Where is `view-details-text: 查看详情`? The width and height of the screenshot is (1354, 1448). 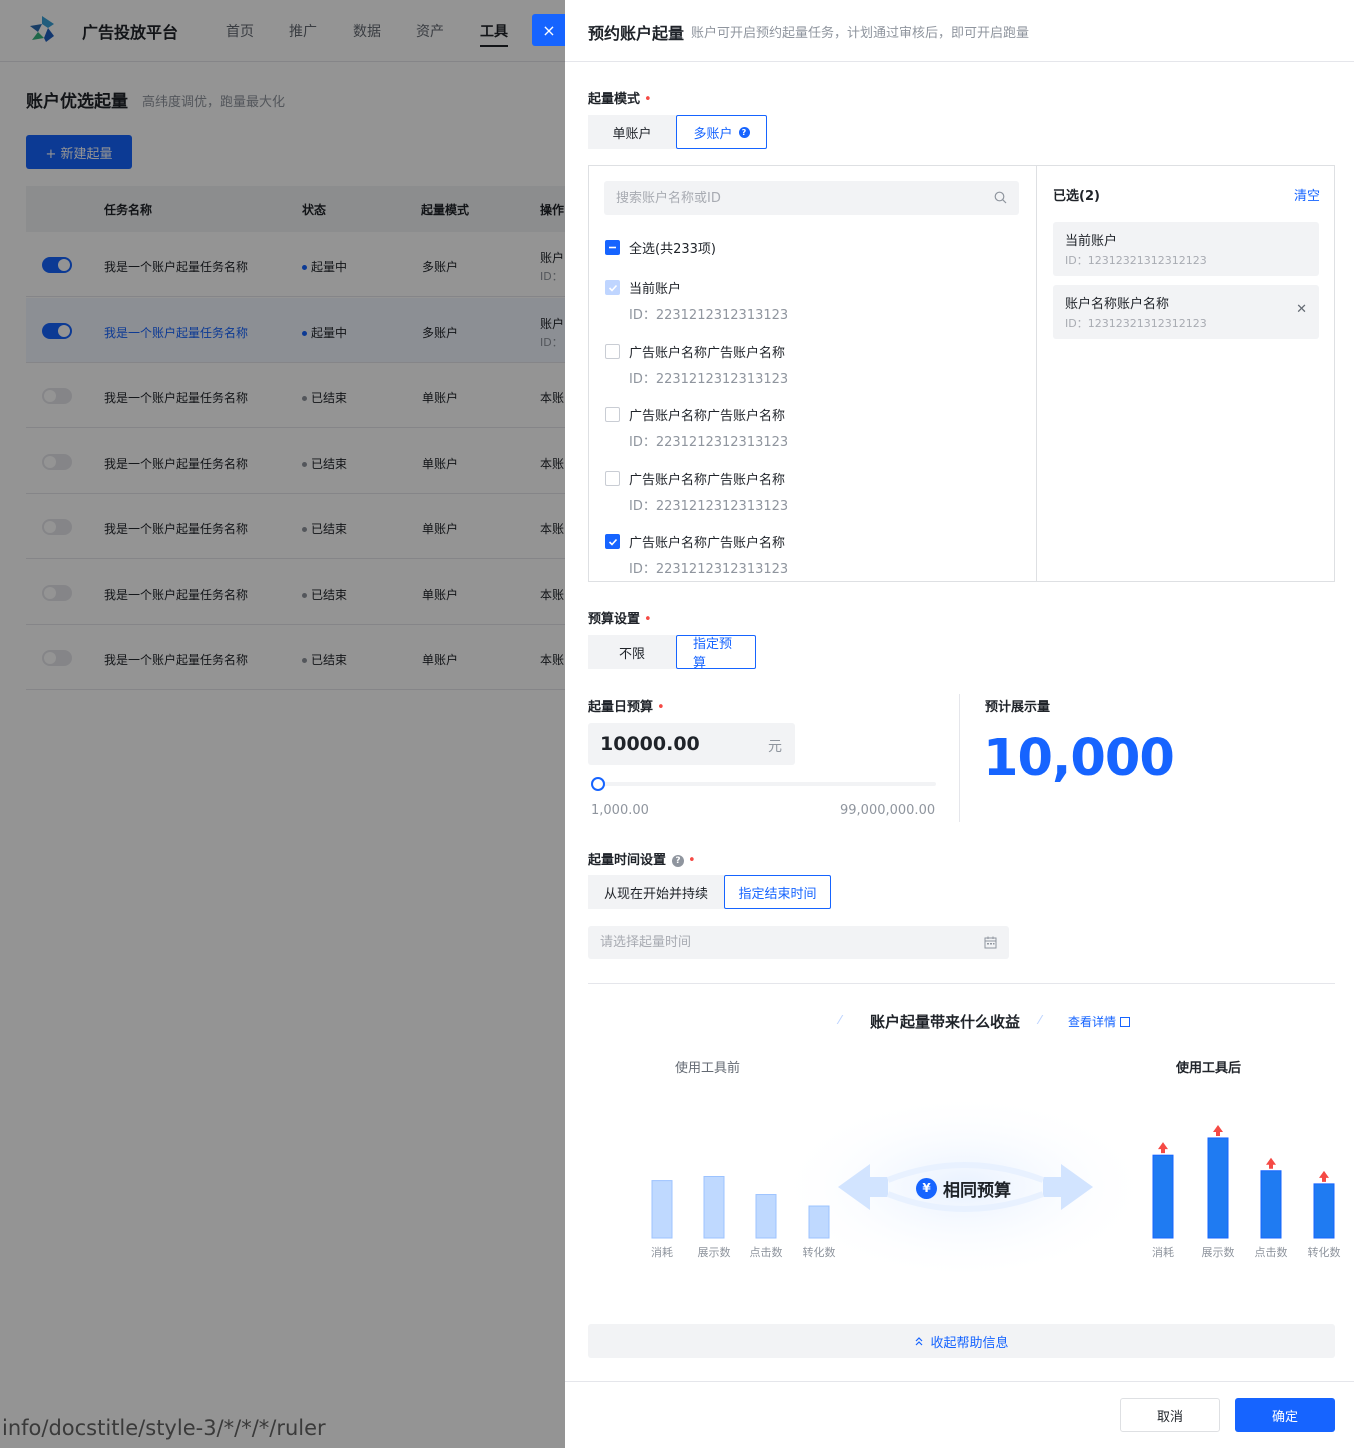 view-details-text: 查看详情 is located at coordinates (1092, 1022).